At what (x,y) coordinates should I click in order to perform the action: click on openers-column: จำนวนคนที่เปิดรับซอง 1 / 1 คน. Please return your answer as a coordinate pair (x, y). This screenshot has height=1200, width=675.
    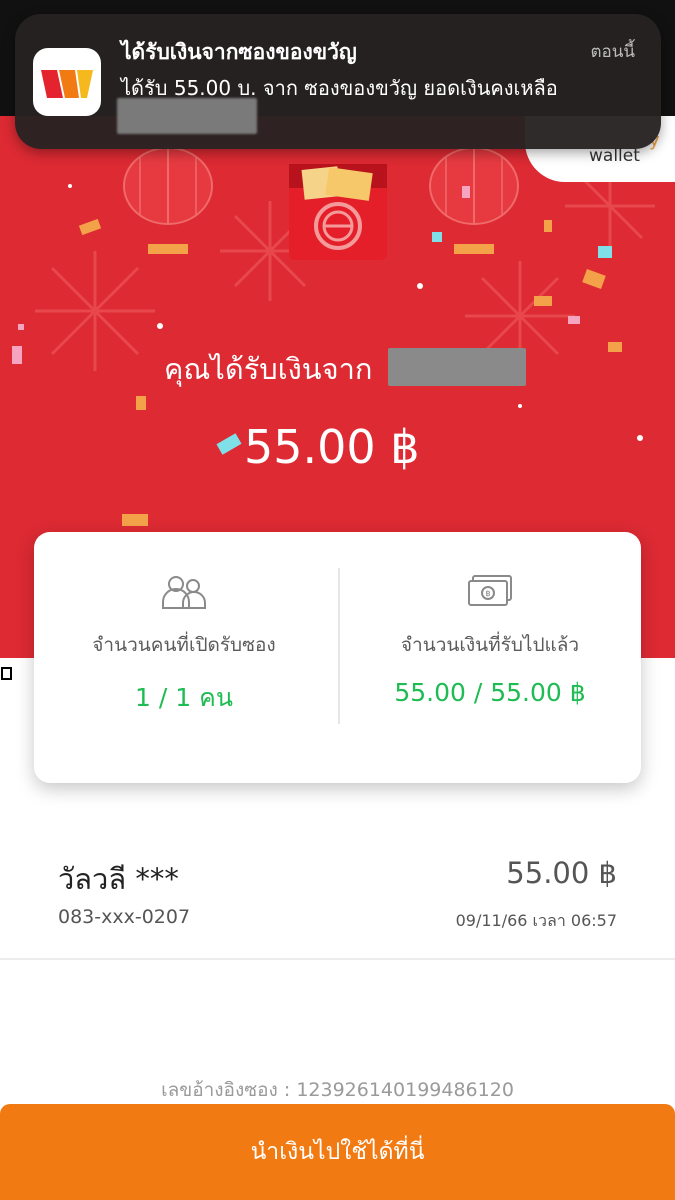
    Looking at the image, I should click on (184, 657).